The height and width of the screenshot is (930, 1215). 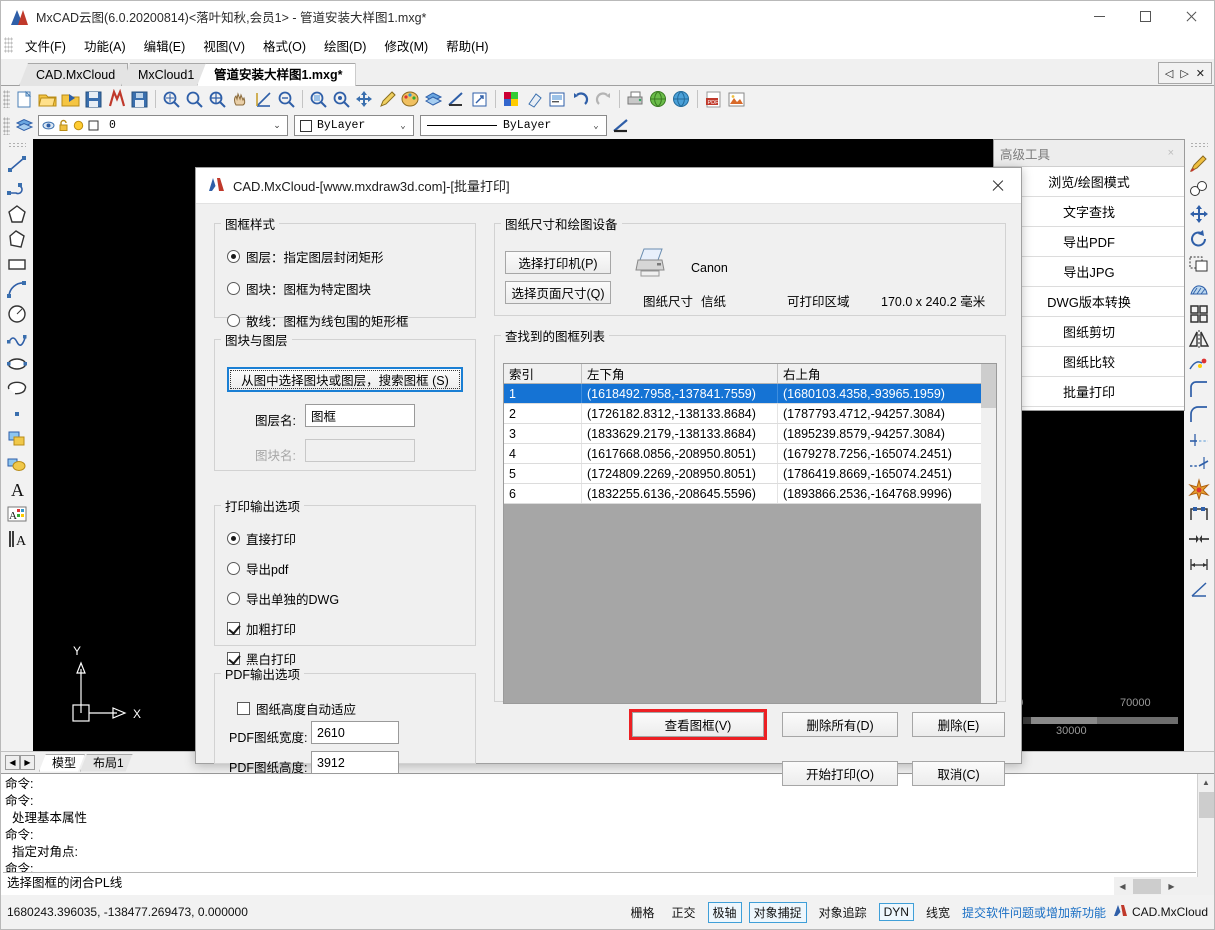 What do you see at coordinates (17, 364) in the screenshot?
I see `ellipse-icon` at bounding box center [17, 364].